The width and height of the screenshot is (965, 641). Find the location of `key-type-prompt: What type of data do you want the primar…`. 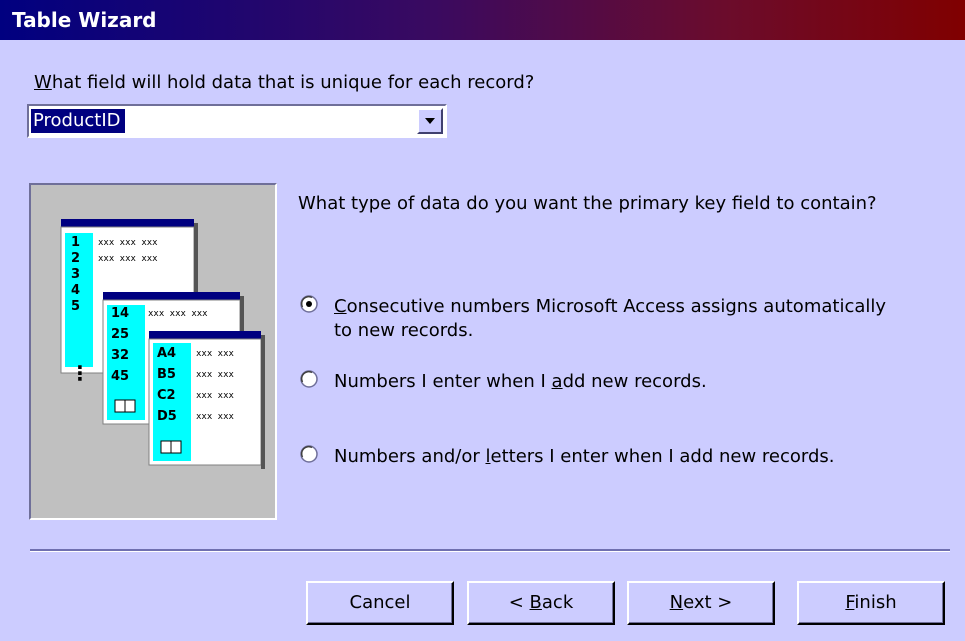

key-type-prompt: What type of data do you want the primar… is located at coordinates (587, 203).